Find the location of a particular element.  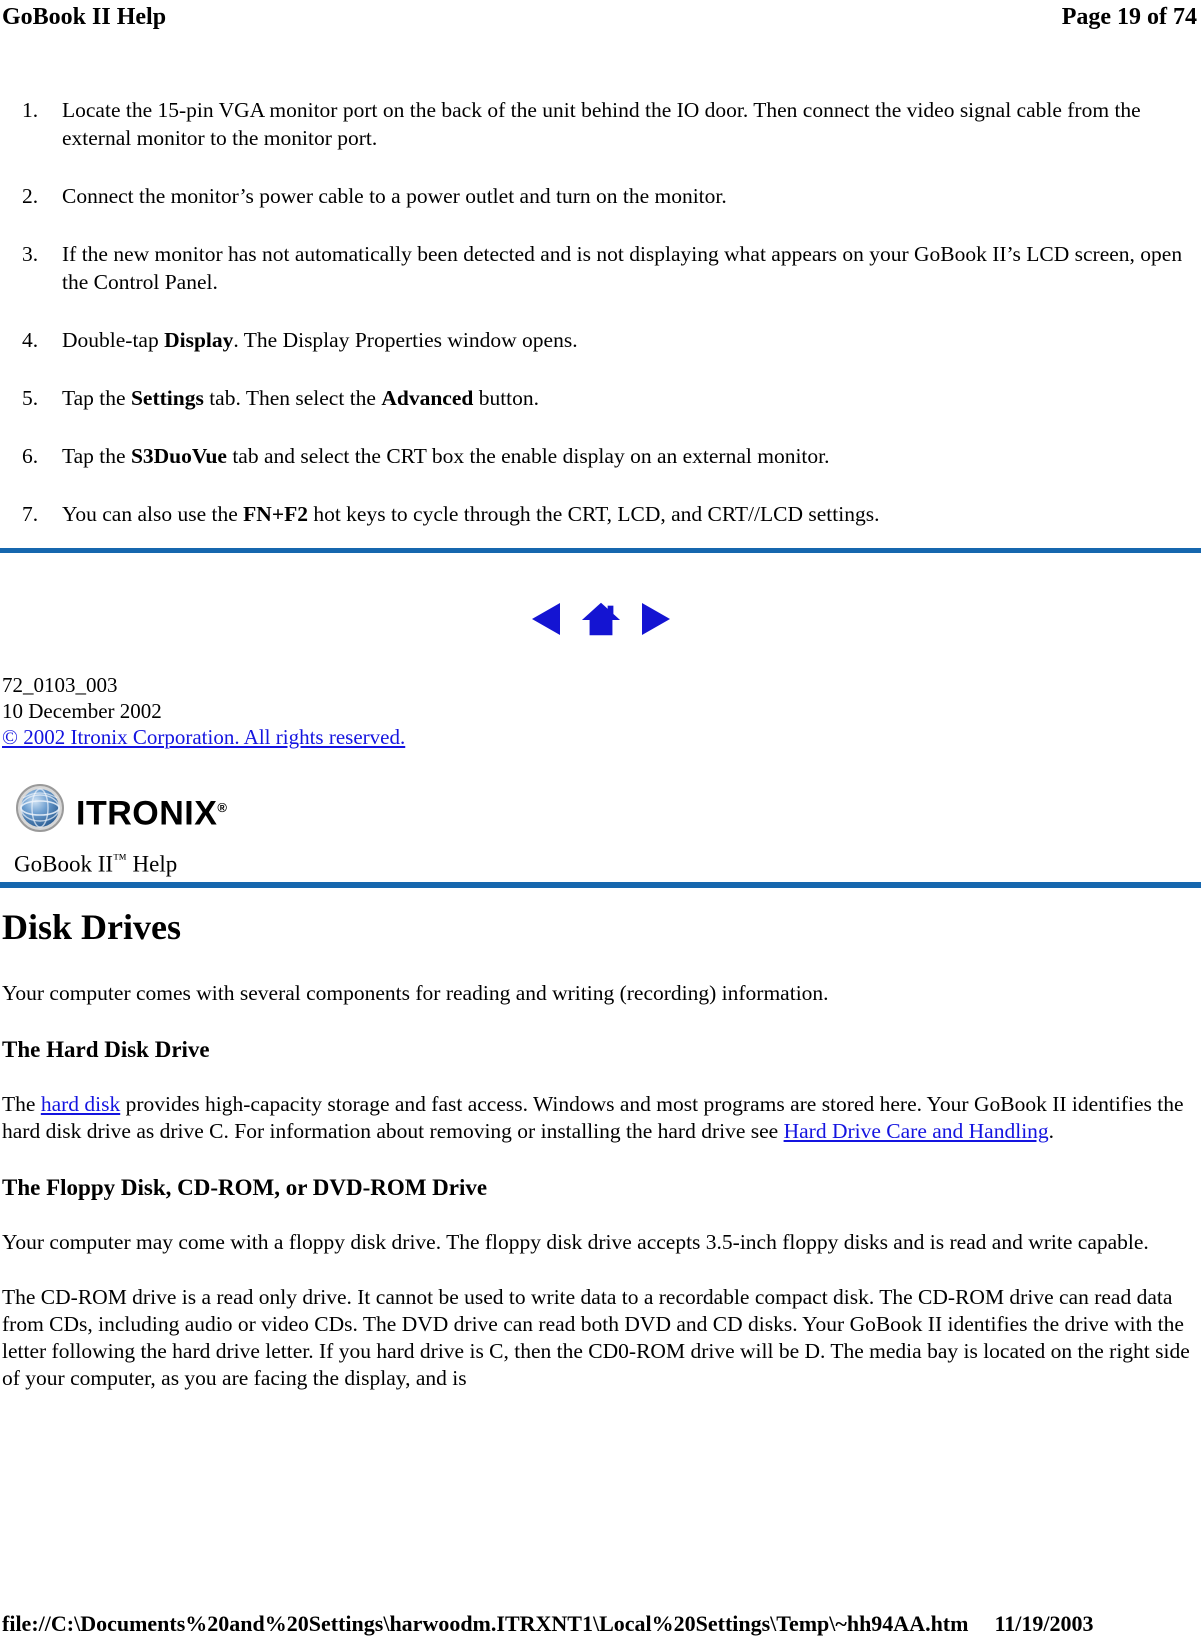

header-title: GoBook II Help is located at coordinates (84, 17).